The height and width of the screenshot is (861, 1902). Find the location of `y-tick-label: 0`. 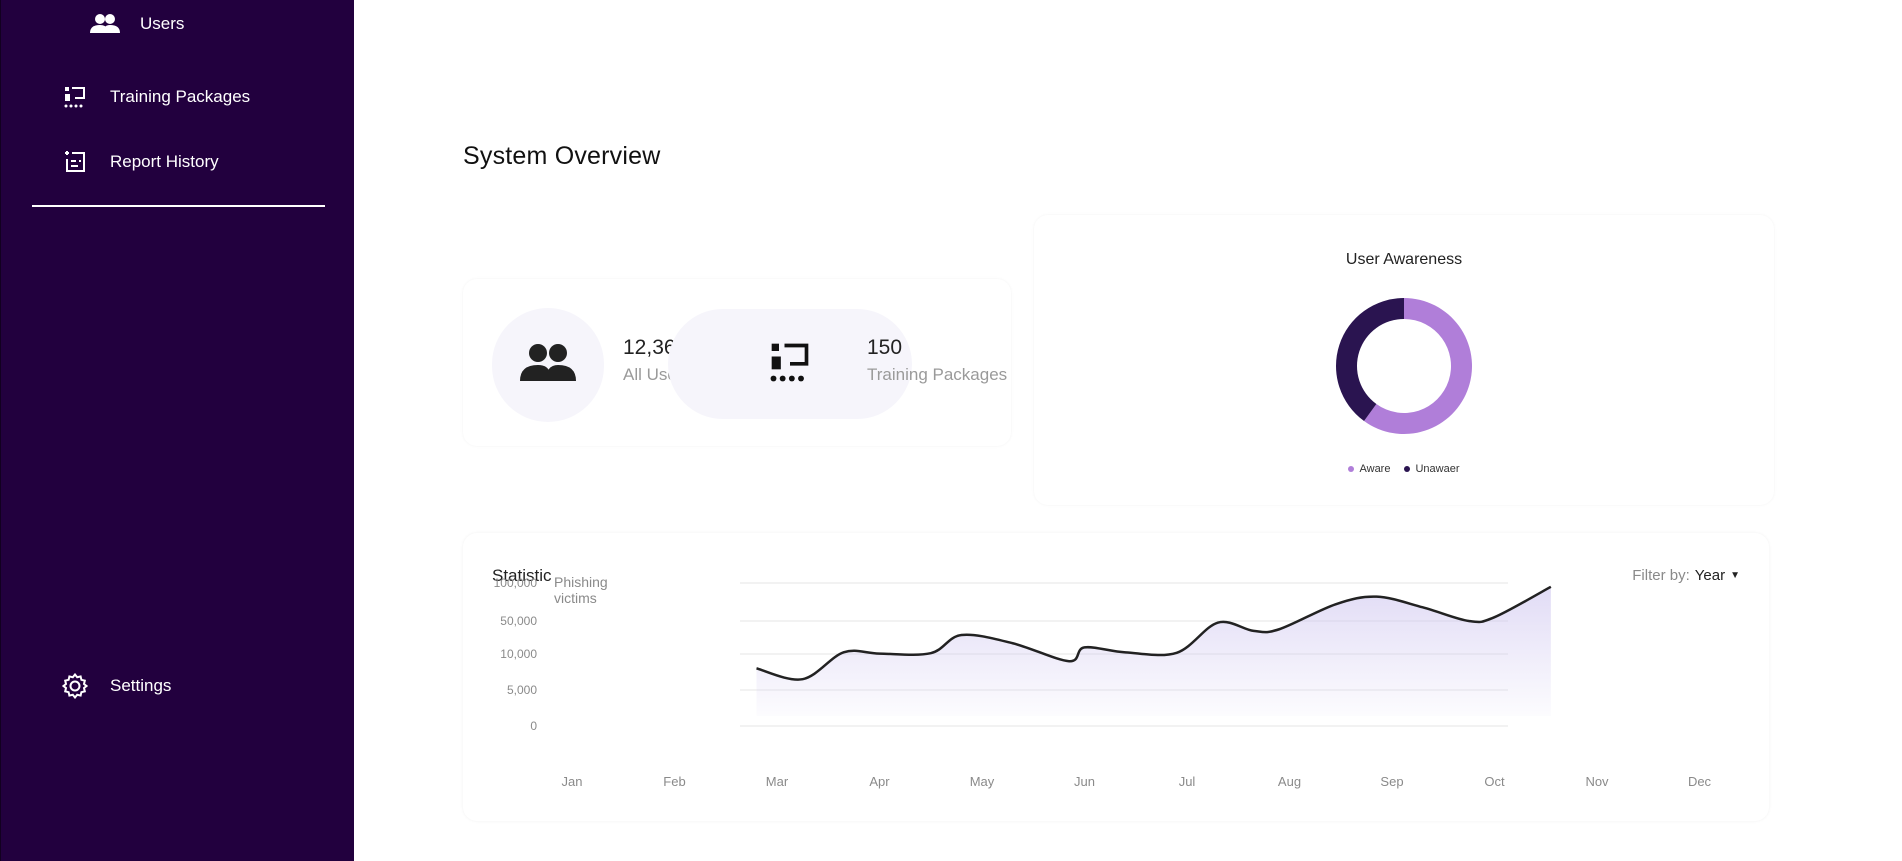

y-tick-label: 0 is located at coordinates (533, 726).